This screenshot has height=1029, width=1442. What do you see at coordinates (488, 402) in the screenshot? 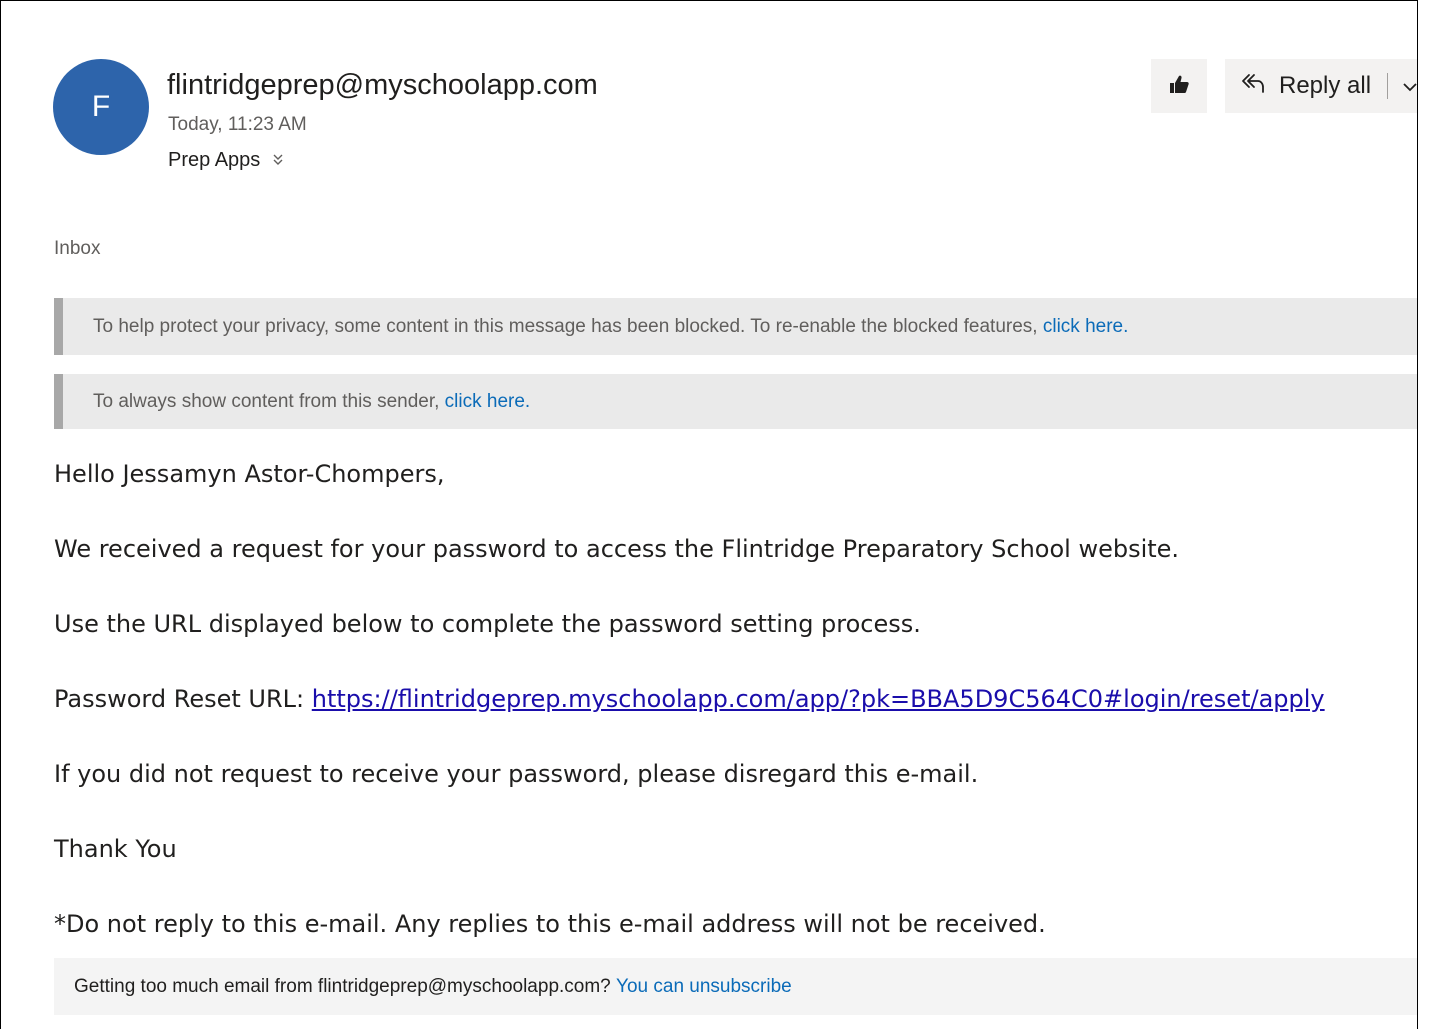
I see `show-sender-link: click here.` at bounding box center [488, 402].